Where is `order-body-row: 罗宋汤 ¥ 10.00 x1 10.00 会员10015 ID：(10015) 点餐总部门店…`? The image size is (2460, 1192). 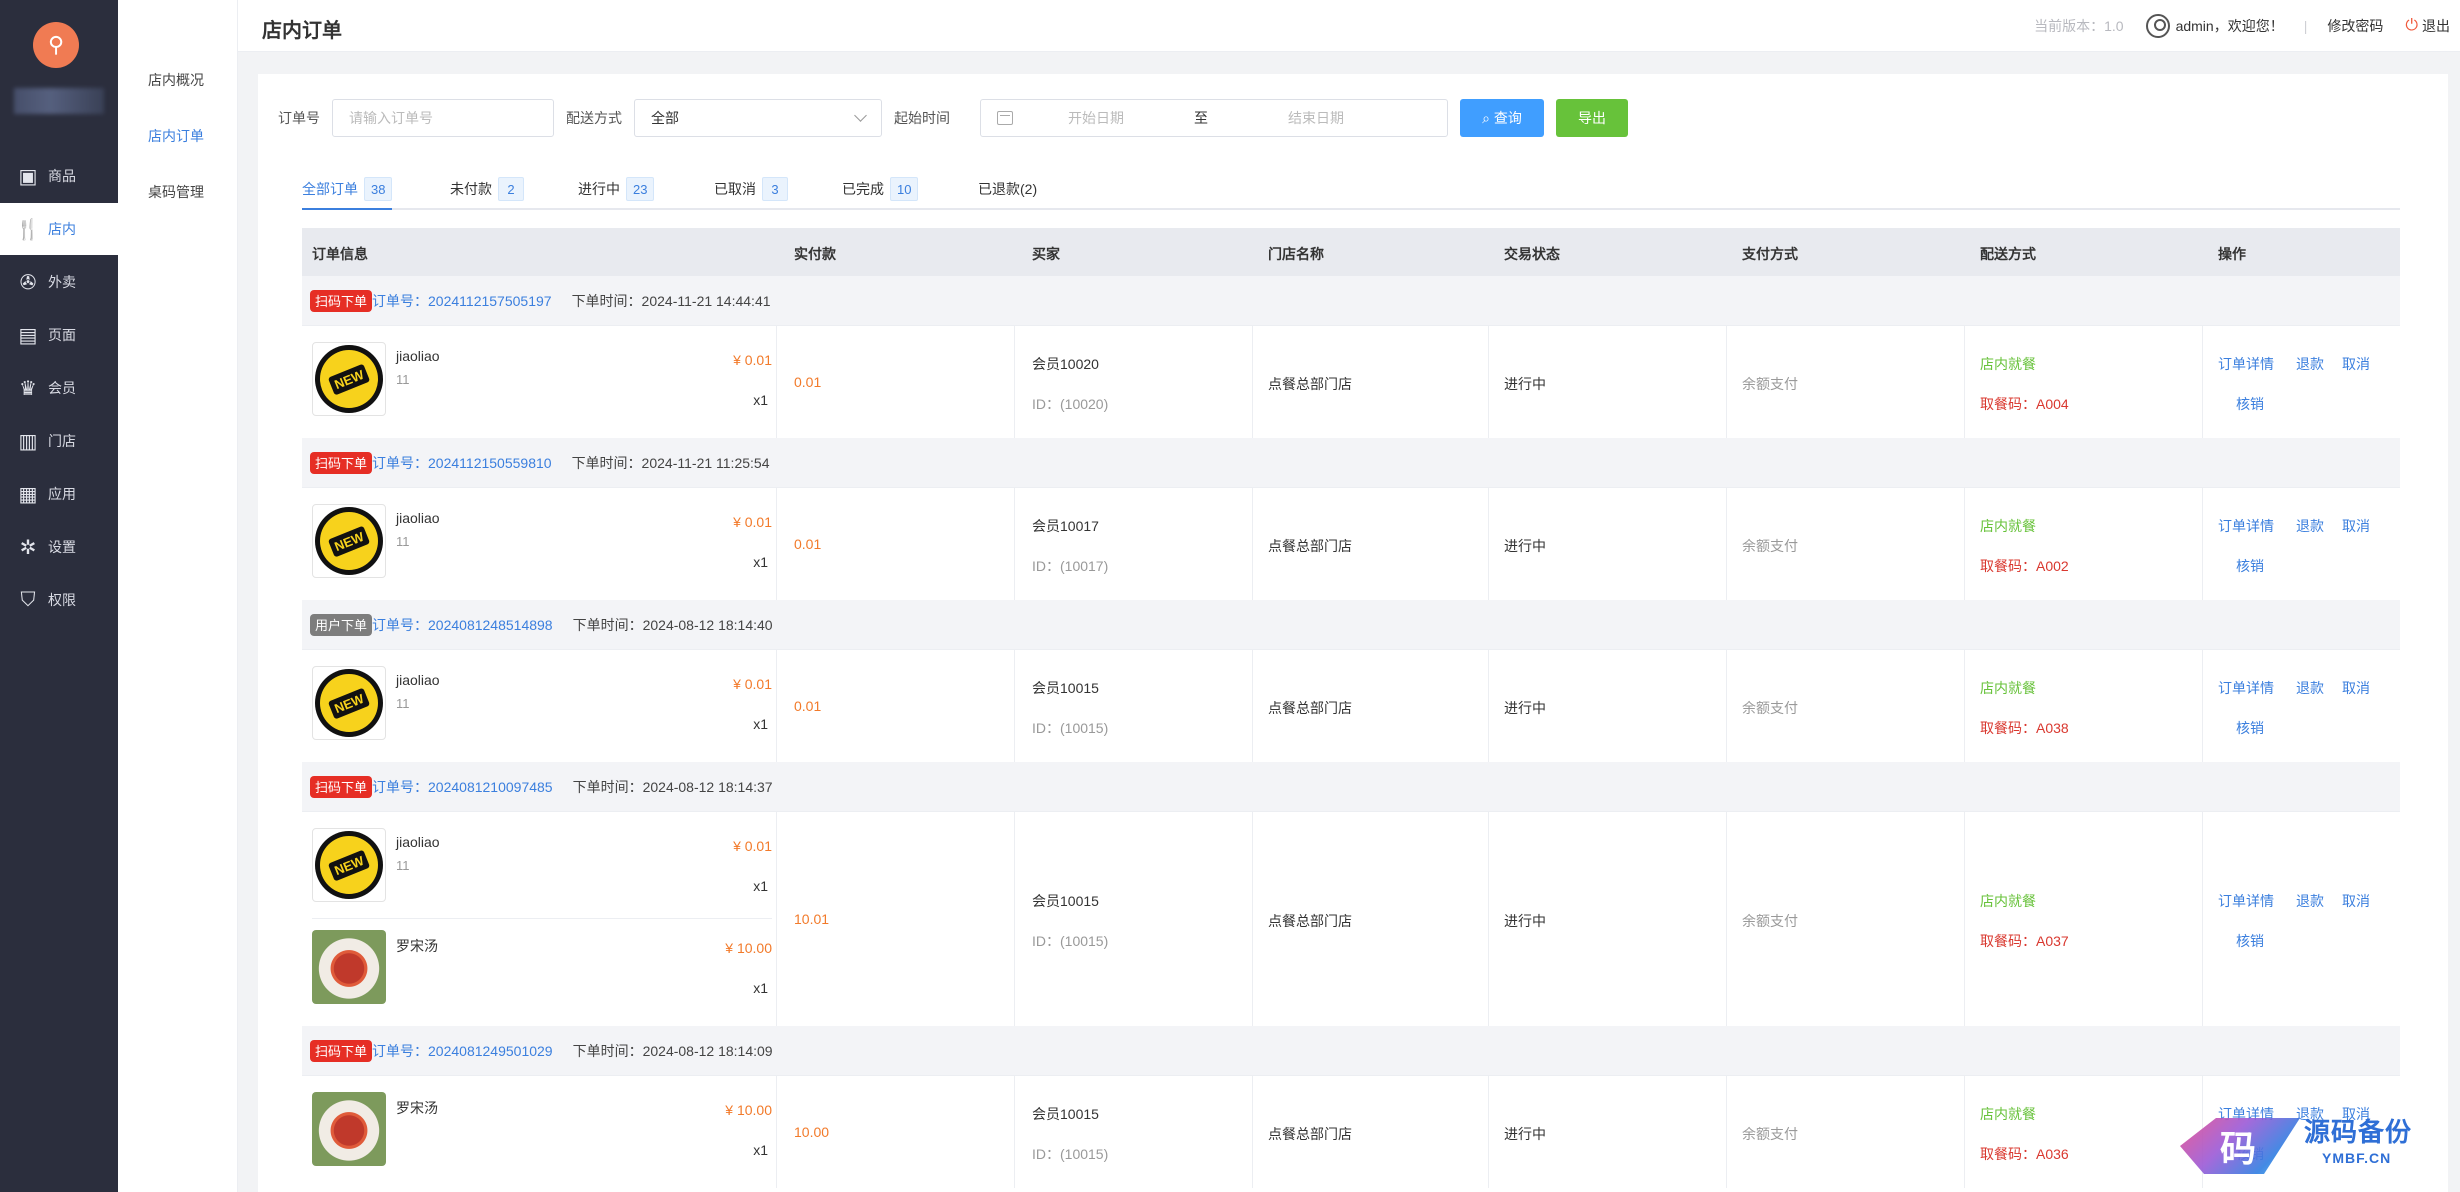
order-body-row: 罗宋汤 ¥ 10.00 x1 10.00 会员10015 ID：(10015) 点餐总部门店… is located at coordinates (1351, 1132).